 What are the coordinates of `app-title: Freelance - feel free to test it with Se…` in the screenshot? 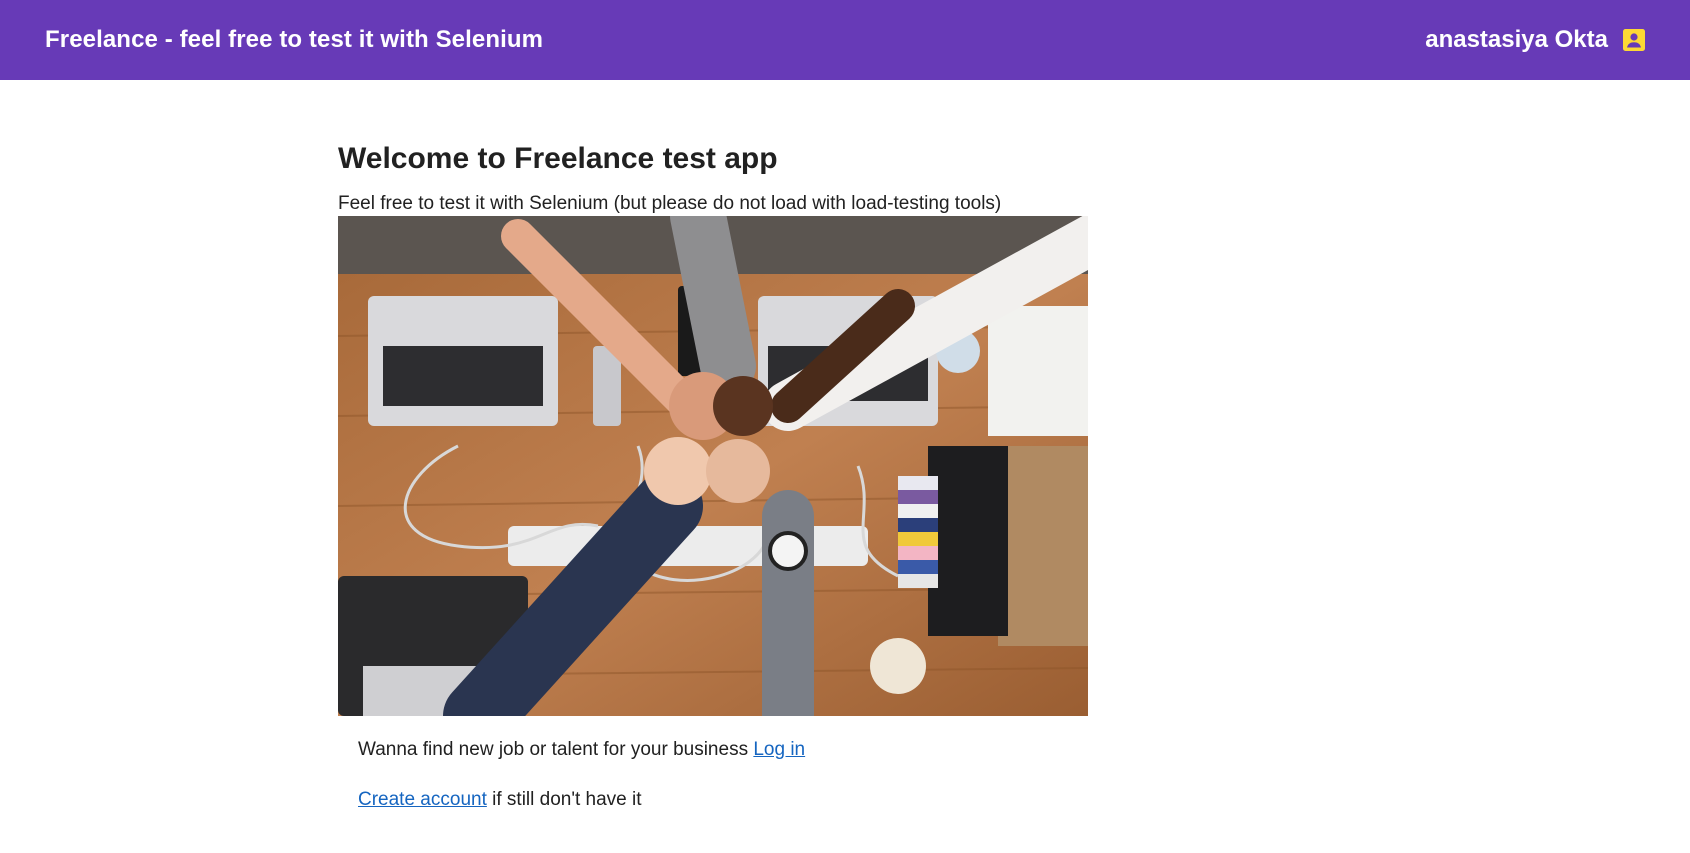 It's located at (294, 39).